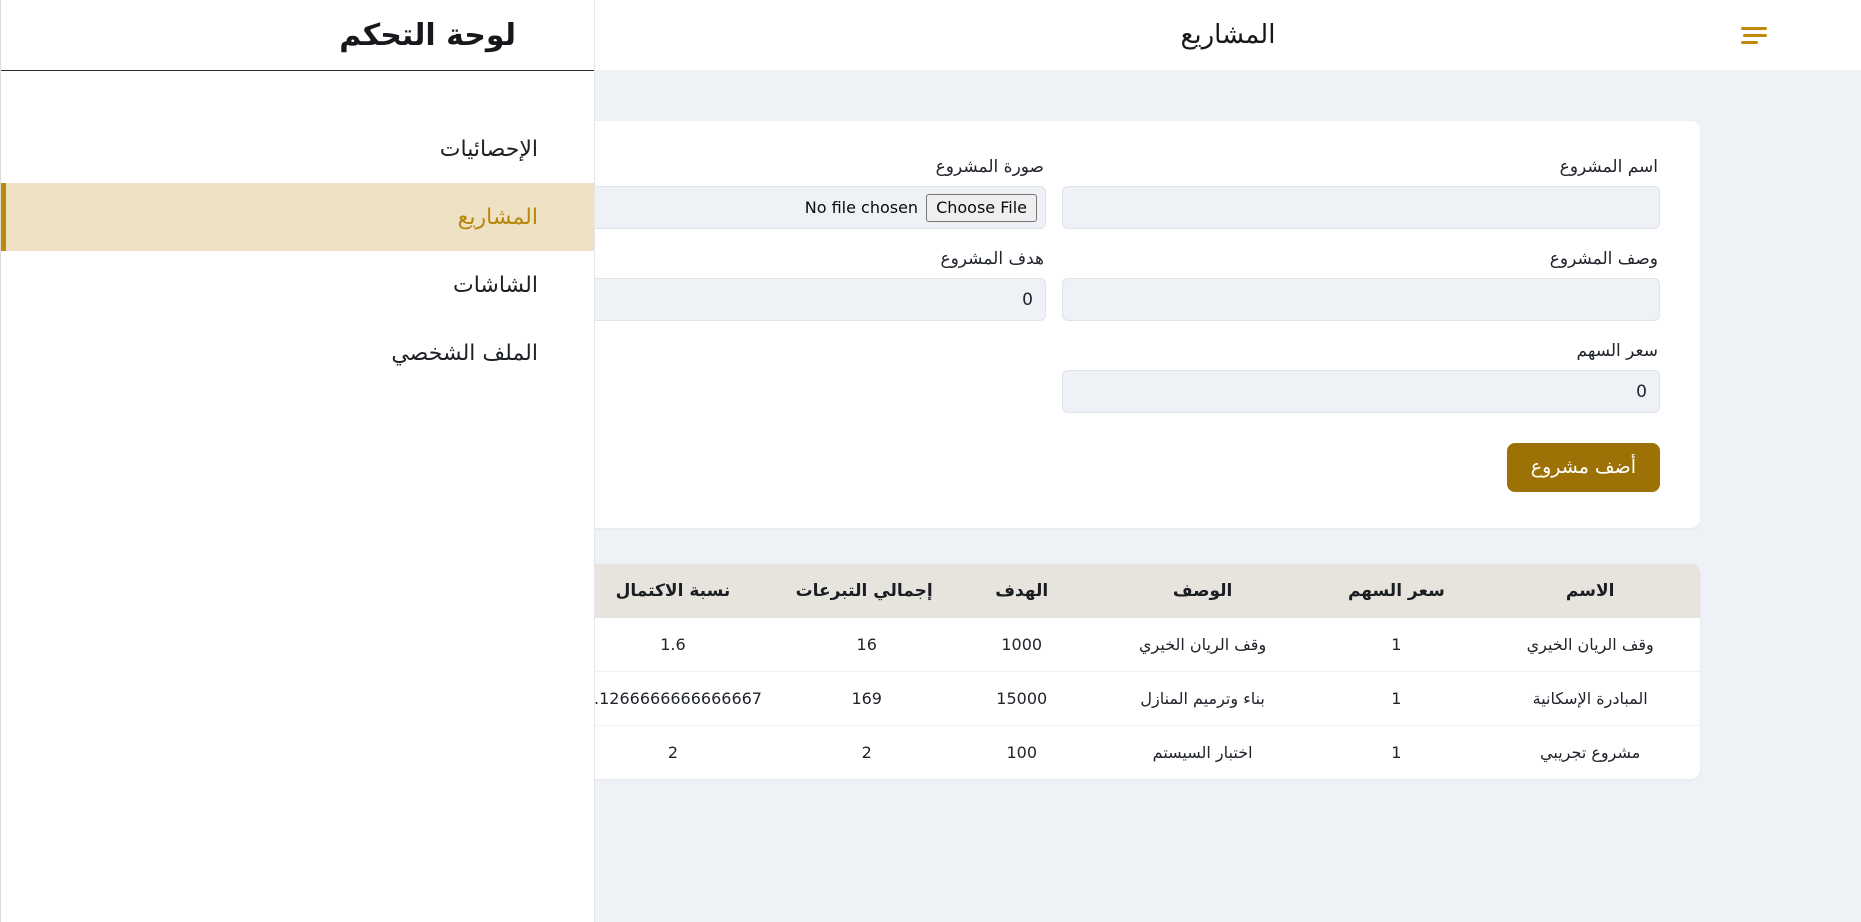 The height and width of the screenshot is (922, 1861). What do you see at coordinates (1617, 351) in the screenshot?
I see `field-label-share-price: سعر السهم` at bounding box center [1617, 351].